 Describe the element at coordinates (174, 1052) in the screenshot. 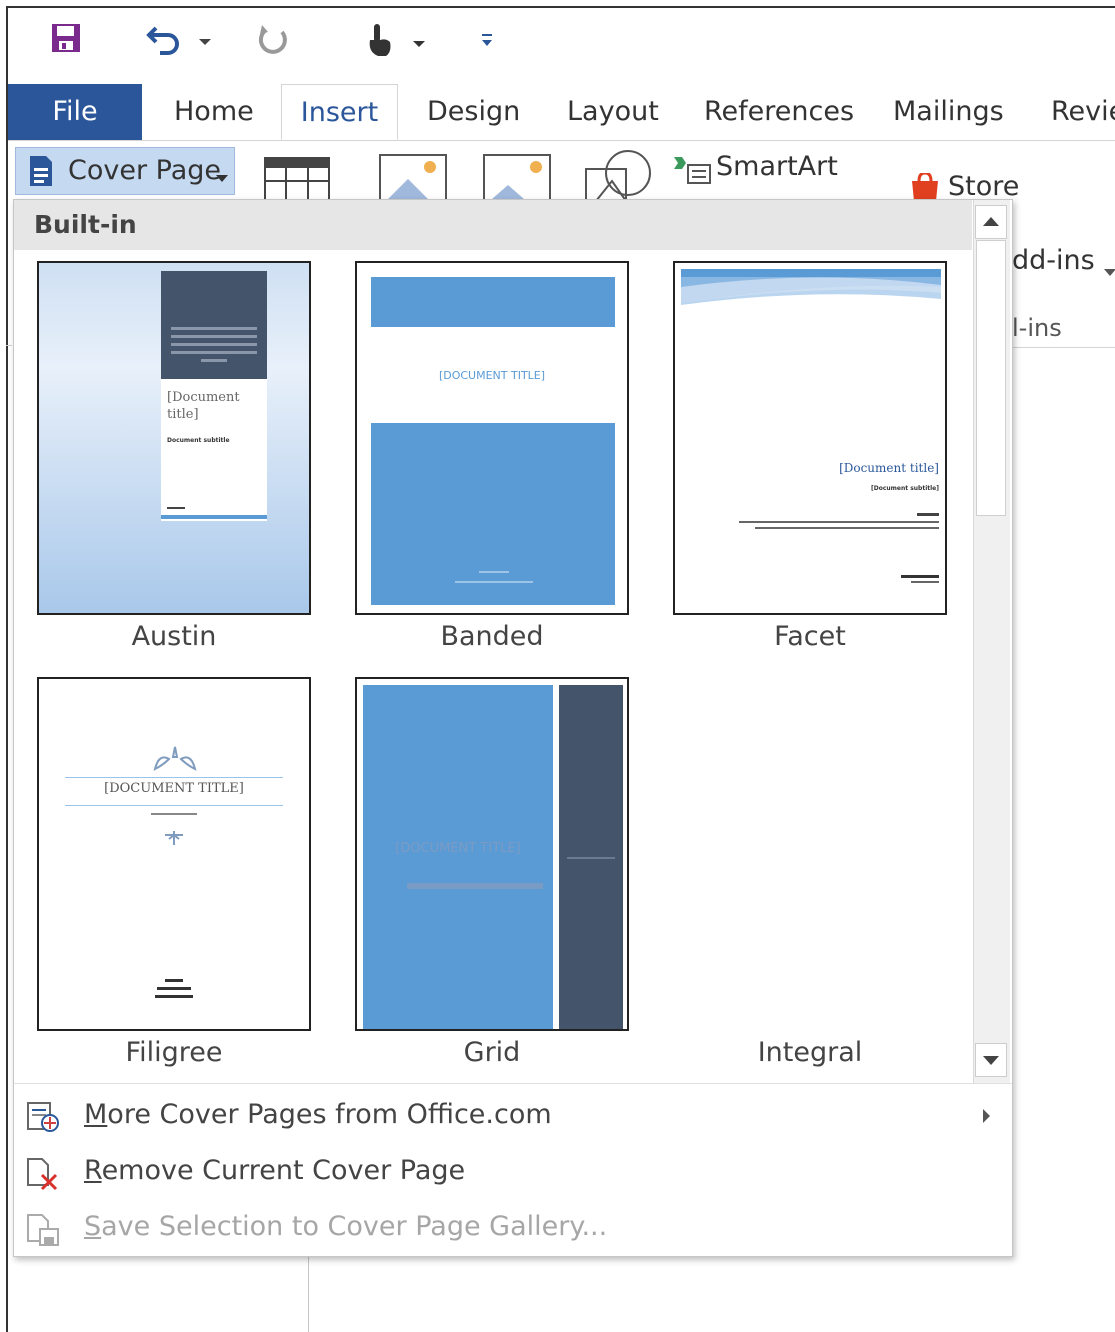

I see `gallery-label-filigree: Filigree` at that location.